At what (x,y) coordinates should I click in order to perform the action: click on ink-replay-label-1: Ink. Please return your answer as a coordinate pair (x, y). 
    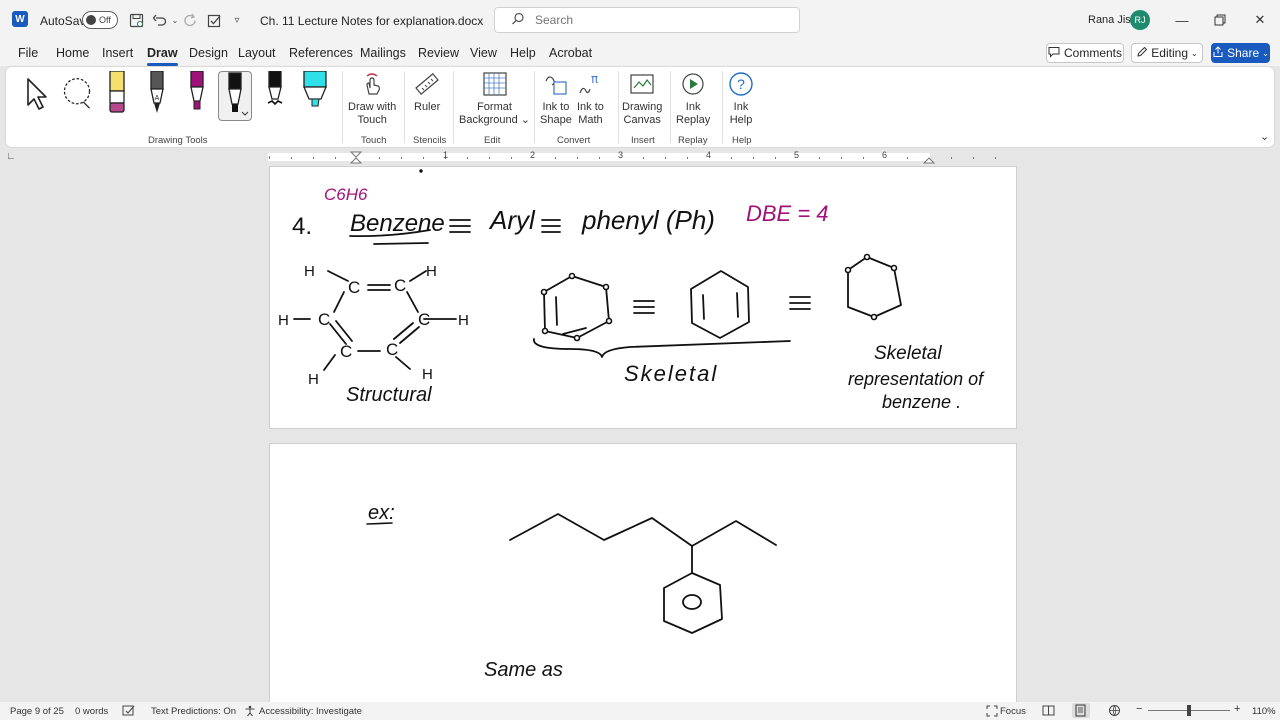
    Looking at the image, I should click on (693, 107).